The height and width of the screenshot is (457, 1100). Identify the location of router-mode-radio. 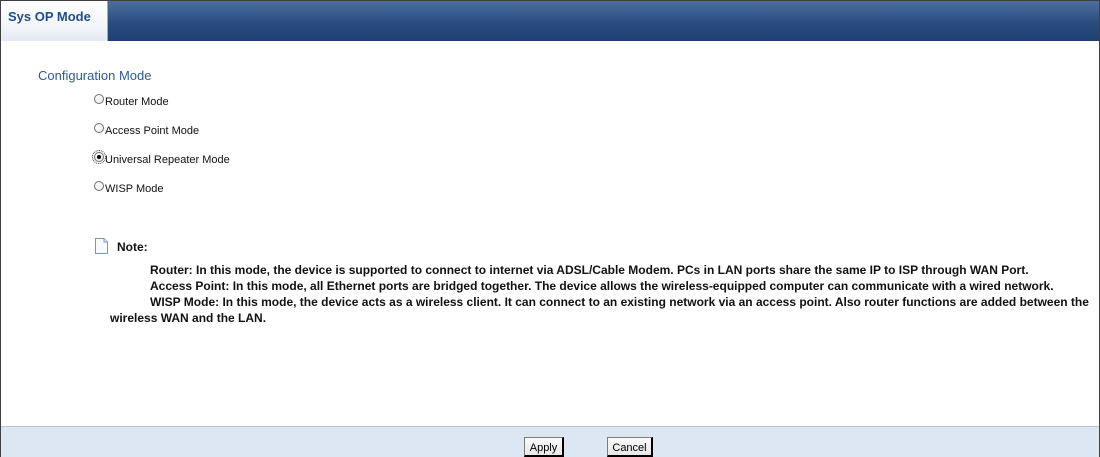
(99, 99).